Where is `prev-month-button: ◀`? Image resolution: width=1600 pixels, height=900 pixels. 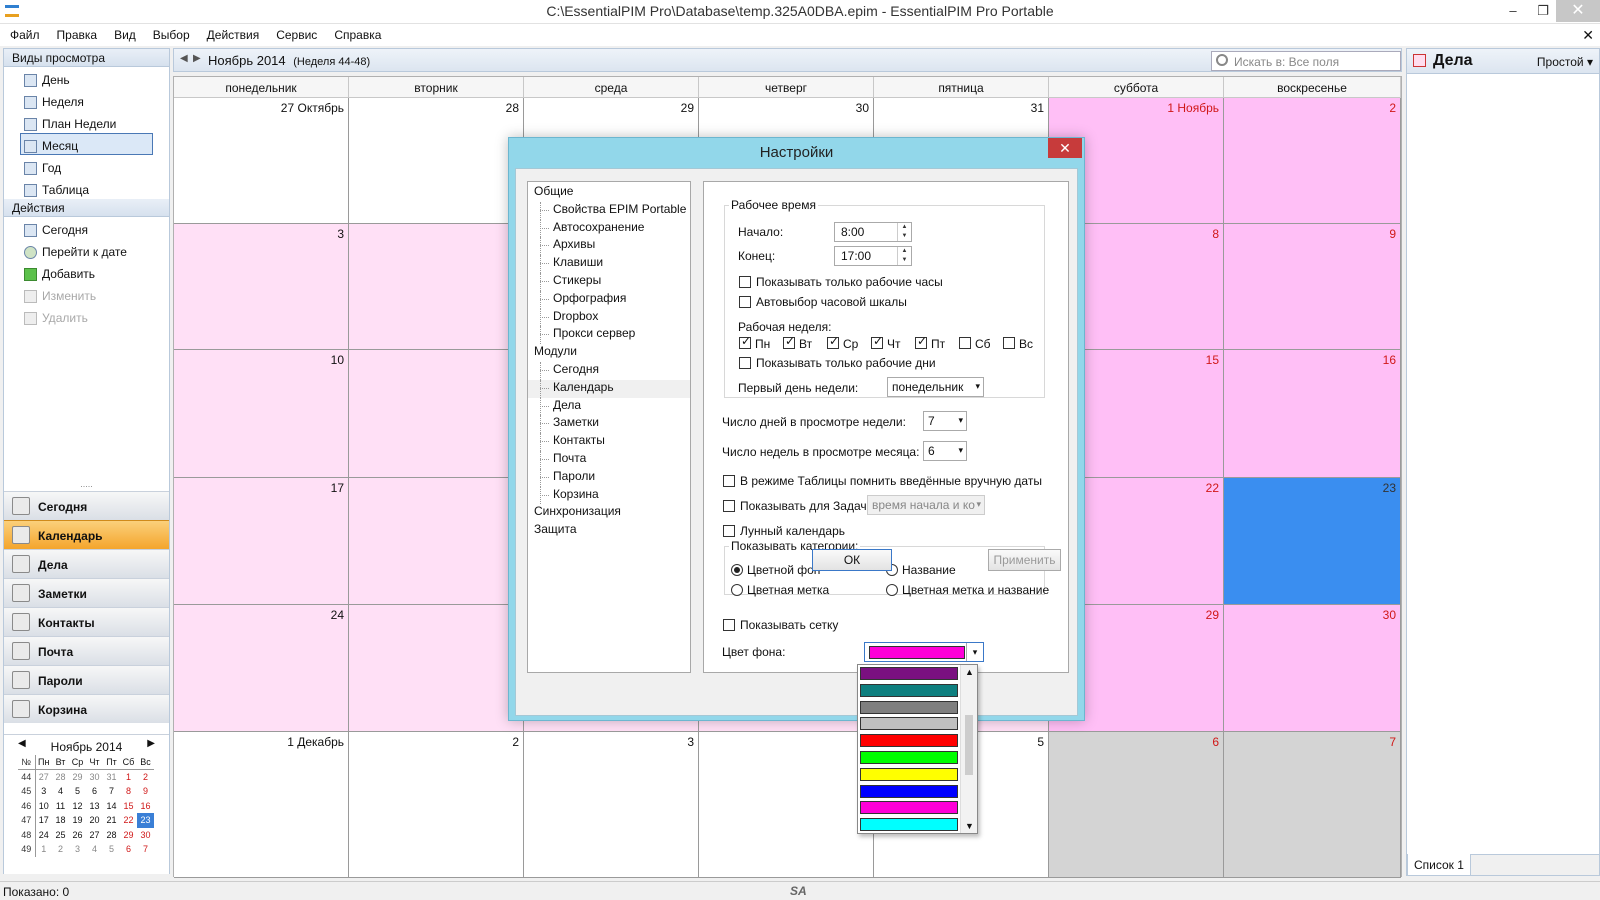 prev-month-button: ◀ is located at coordinates (184, 58).